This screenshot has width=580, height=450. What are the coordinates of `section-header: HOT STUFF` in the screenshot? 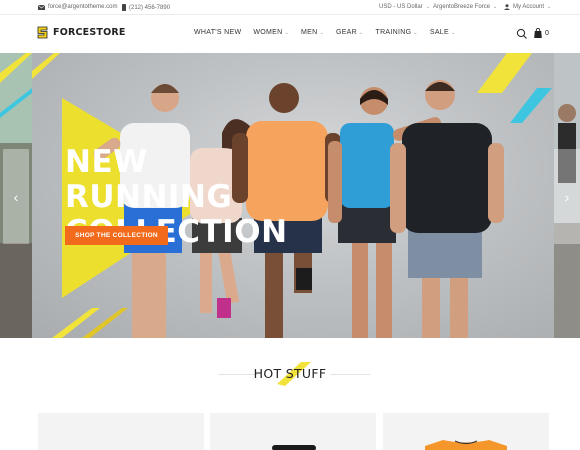 It's located at (290, 375).